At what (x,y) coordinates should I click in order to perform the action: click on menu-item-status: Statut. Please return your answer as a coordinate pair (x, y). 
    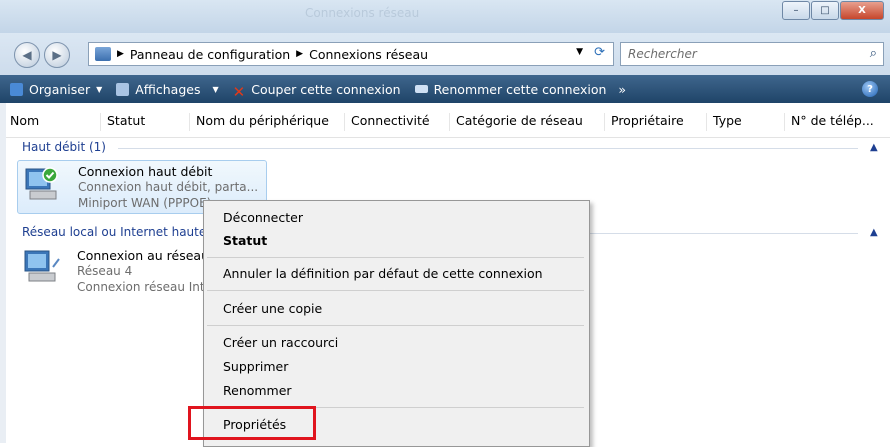
    Looking at the image, I should click on (245, 240).